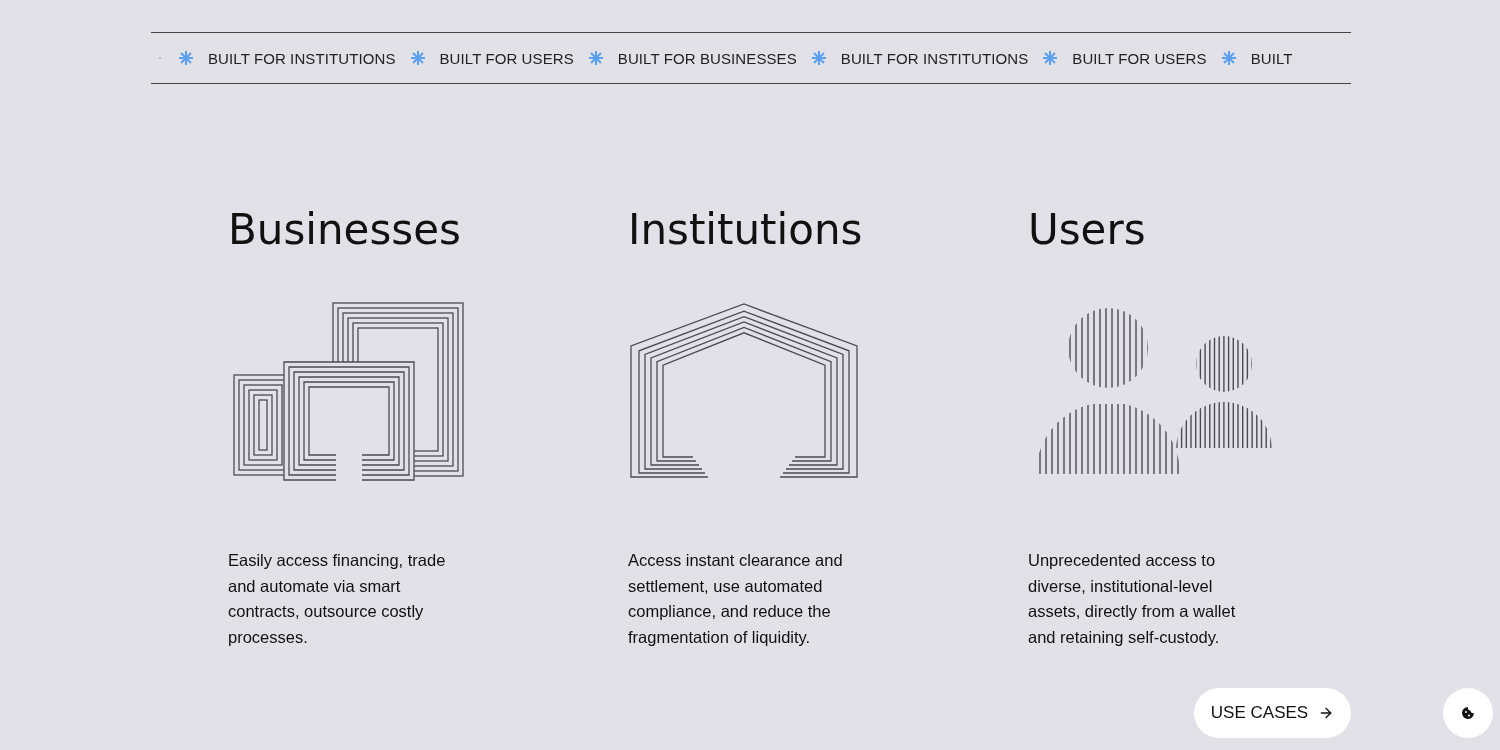 The height and width of the screenshot is (750, 1500). I want to click on cookie-button, so click(1468, 713).